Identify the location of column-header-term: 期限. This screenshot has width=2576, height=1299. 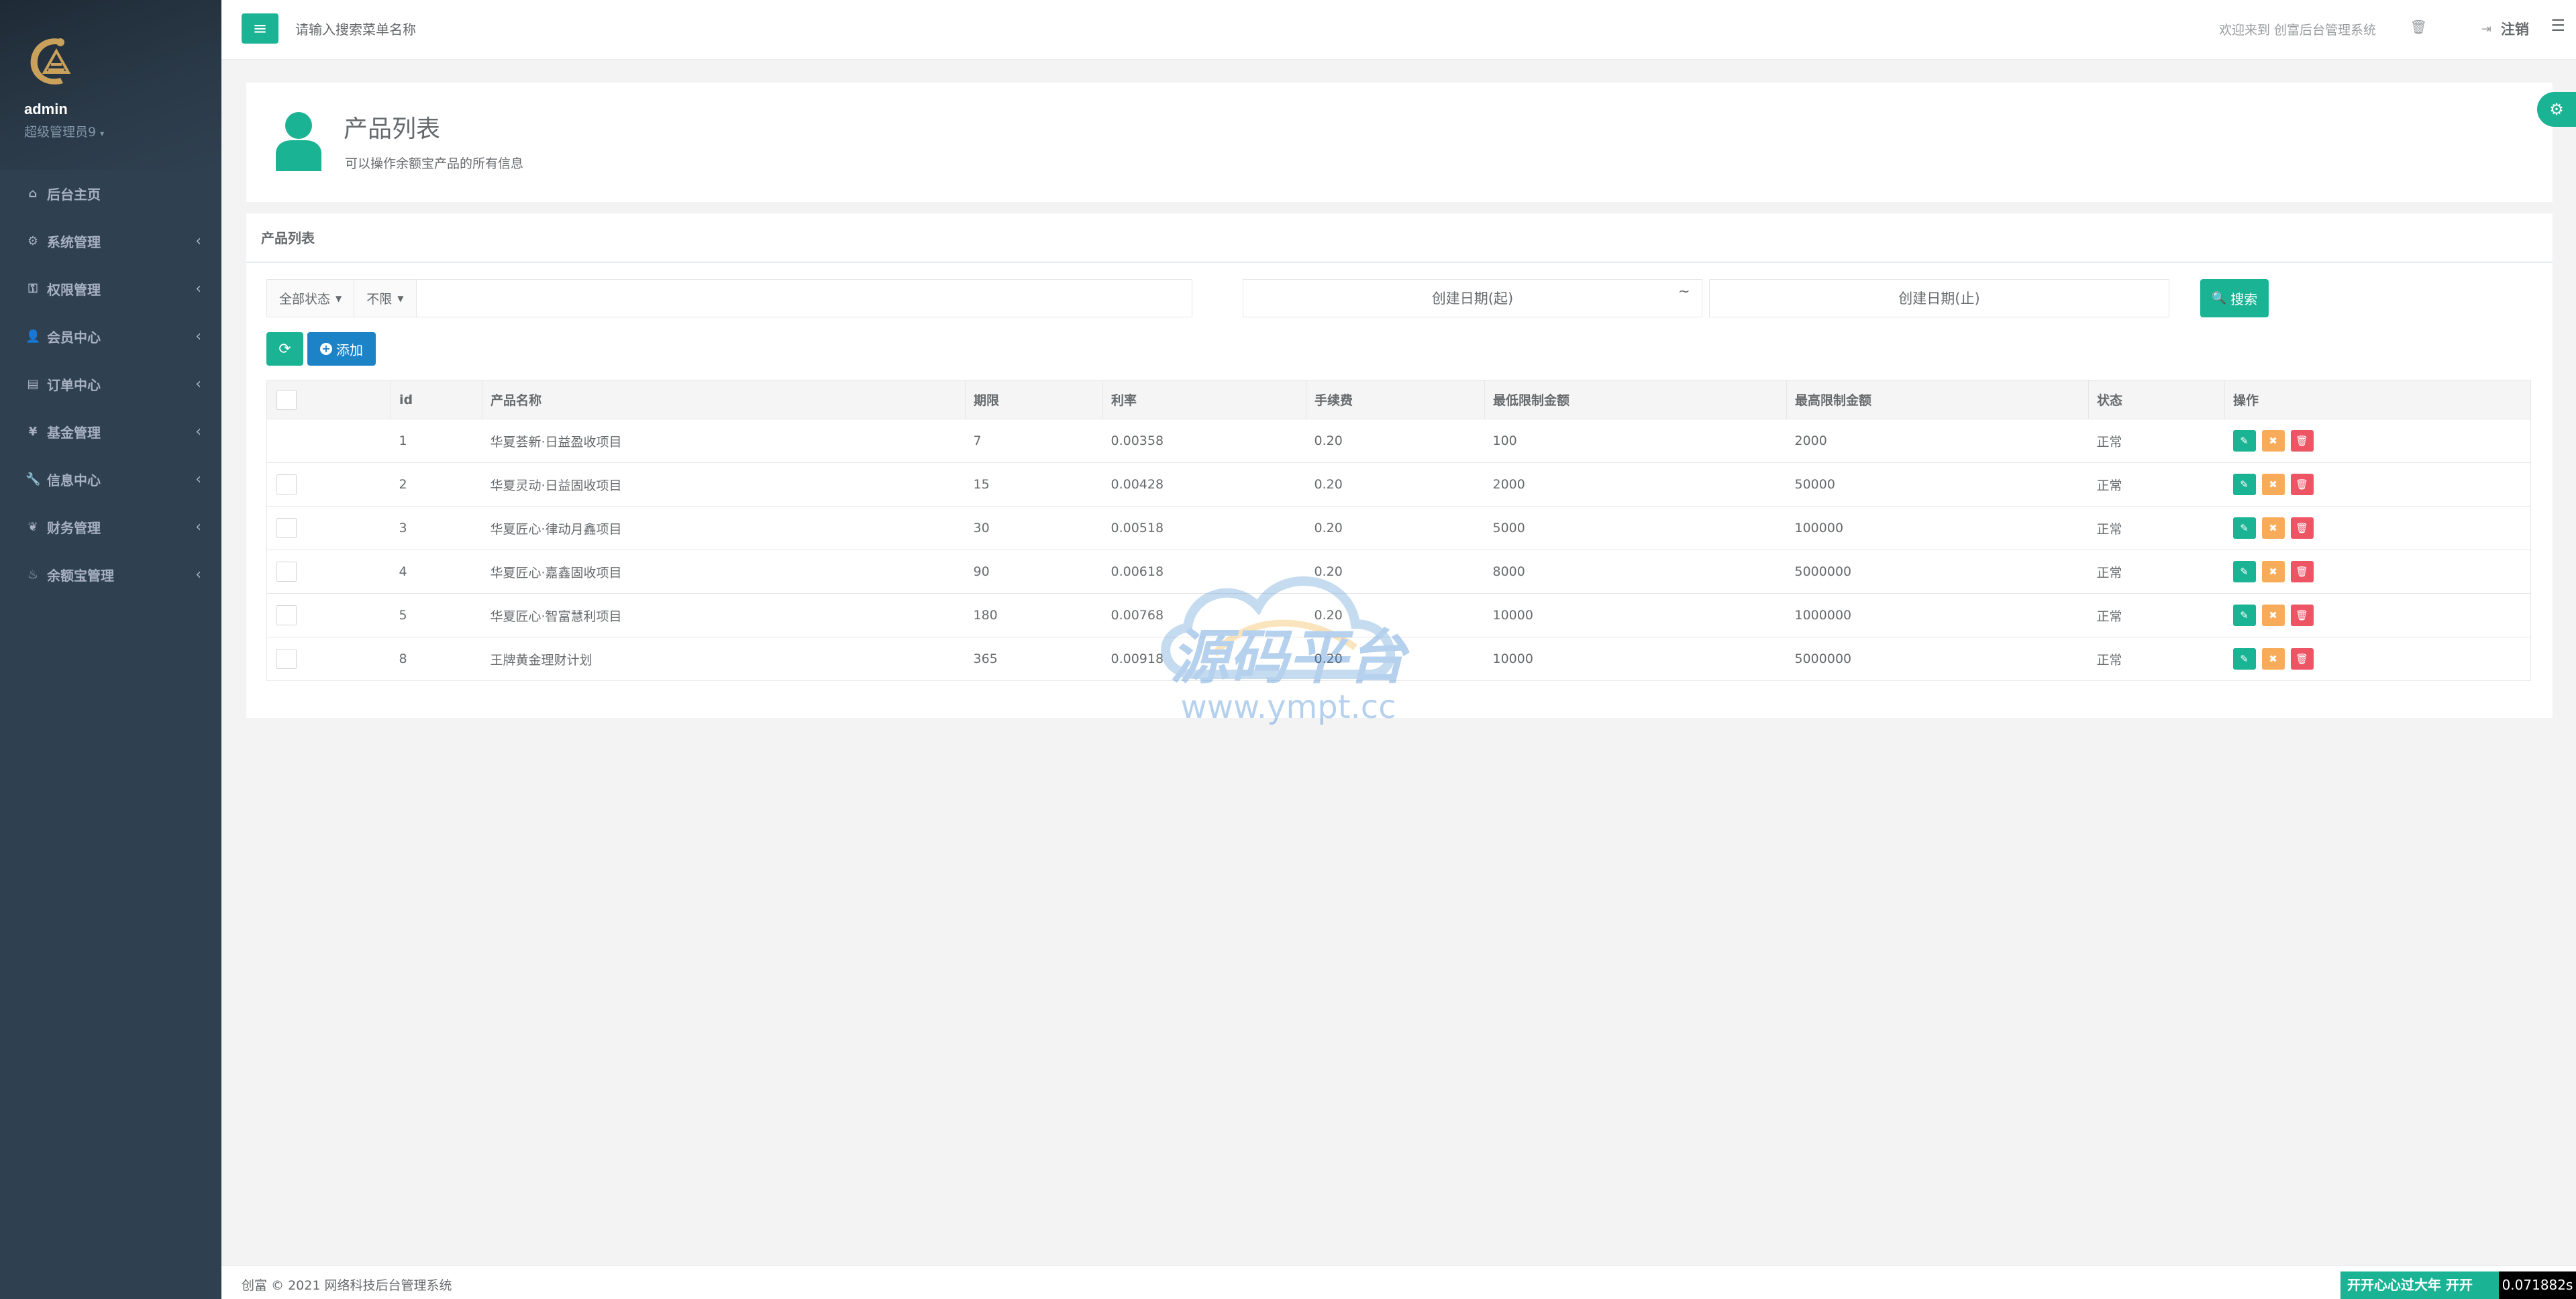
(1034, 399).